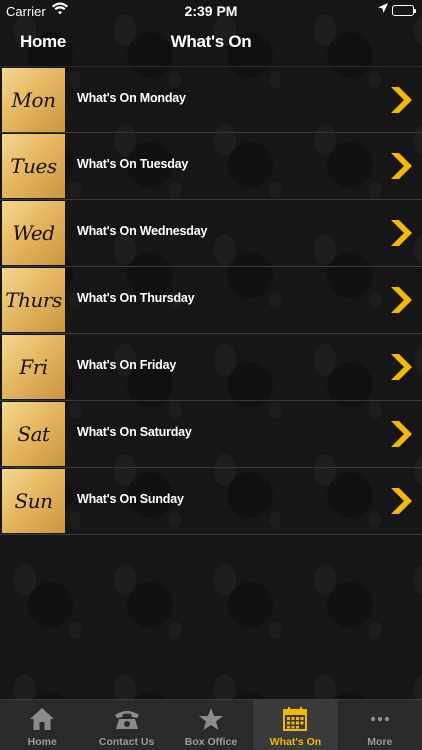  Describe the element at coordinates (136, 298) in the screenshot. I see `day-row-label: What's On Thursday` at that location.